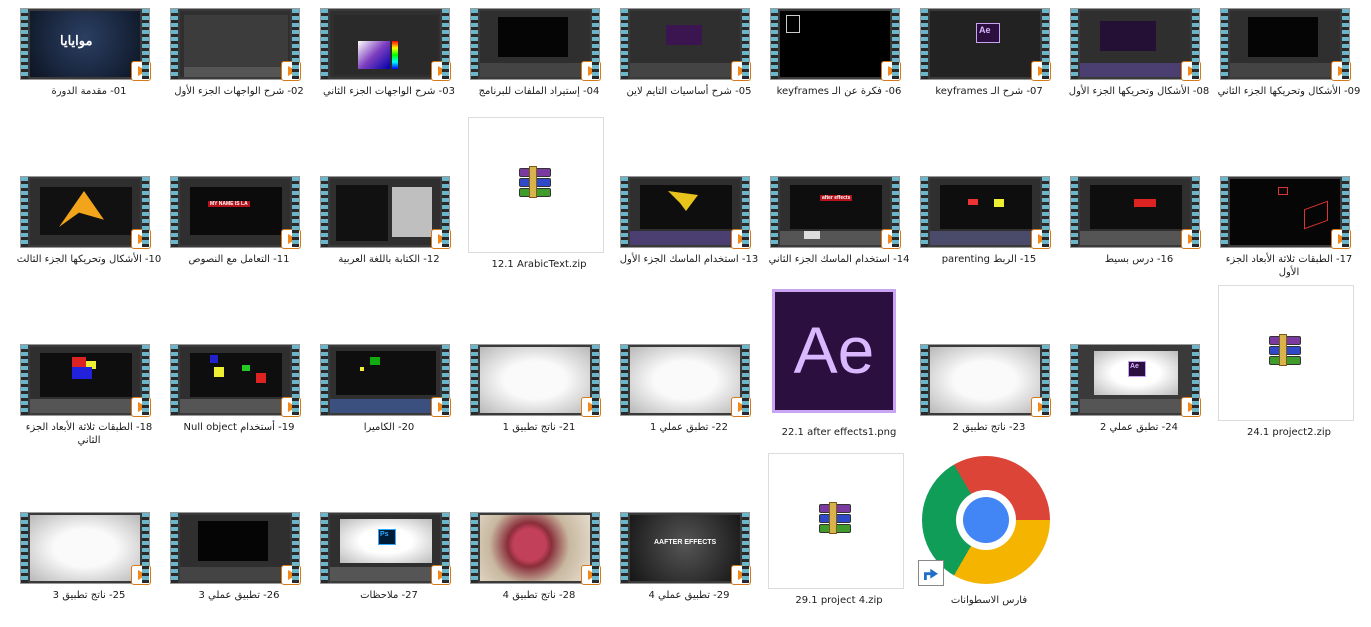 The width and height of the screenshot is (1371, 627). What do you see at coordinates (975, 60) in the screenshot?
I see `file-item: Ae 07- شرح الـ keyframes` at bounding box center [975, 60].